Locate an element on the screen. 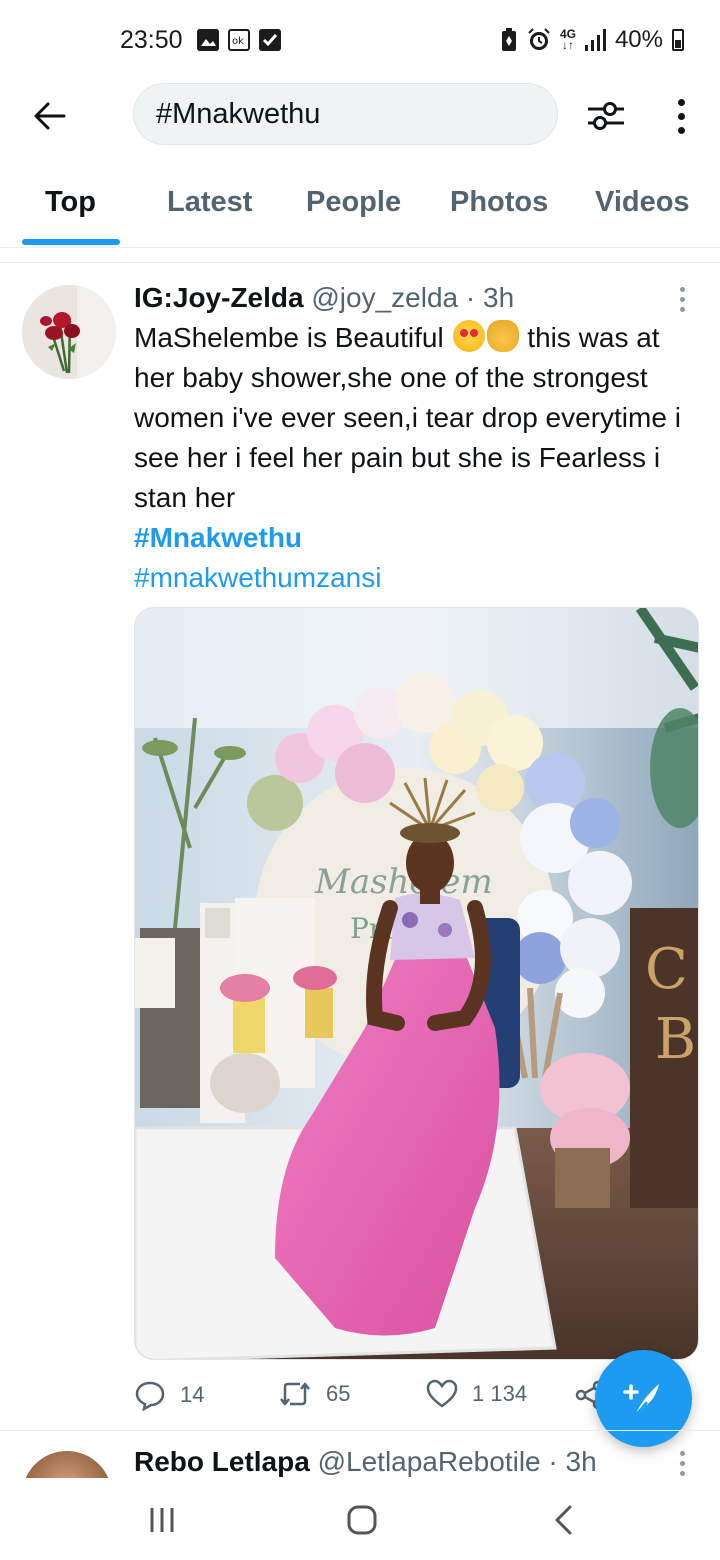 This screenshot has width=720, height=1560. reply-icon is located at coordinates (150, 1396).